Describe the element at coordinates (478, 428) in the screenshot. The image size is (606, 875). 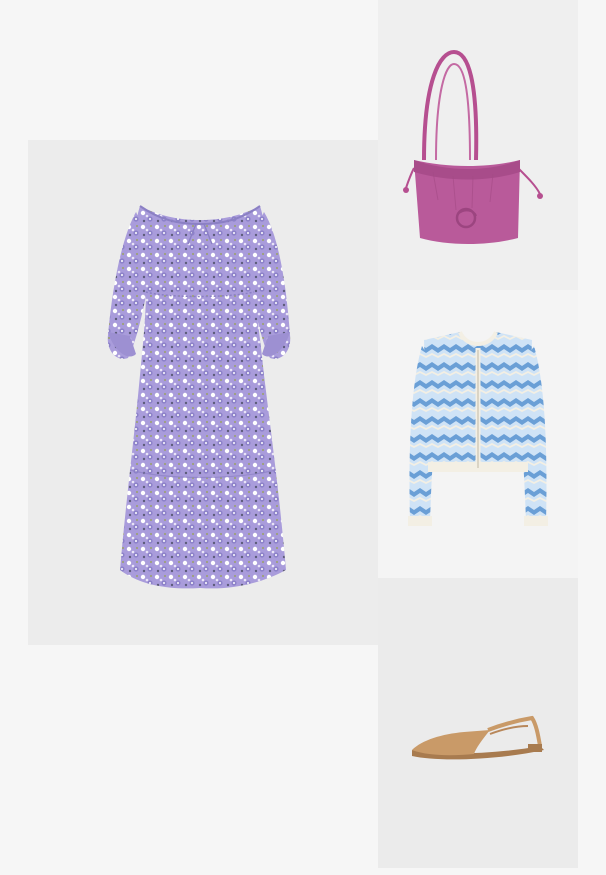
I see `cardigan-icon` at that location.